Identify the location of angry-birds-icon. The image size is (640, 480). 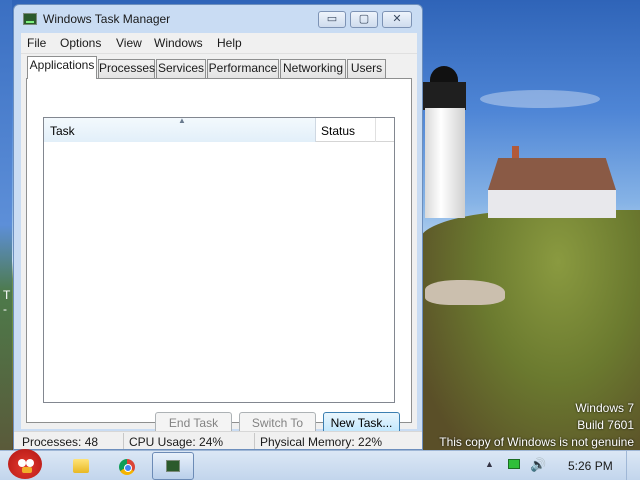
(26, 462).